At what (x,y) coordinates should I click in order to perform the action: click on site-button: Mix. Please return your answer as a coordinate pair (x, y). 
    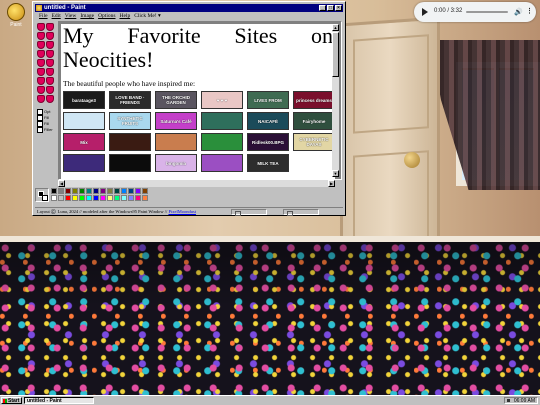
    Looking at the image, I should click on (84, 142).